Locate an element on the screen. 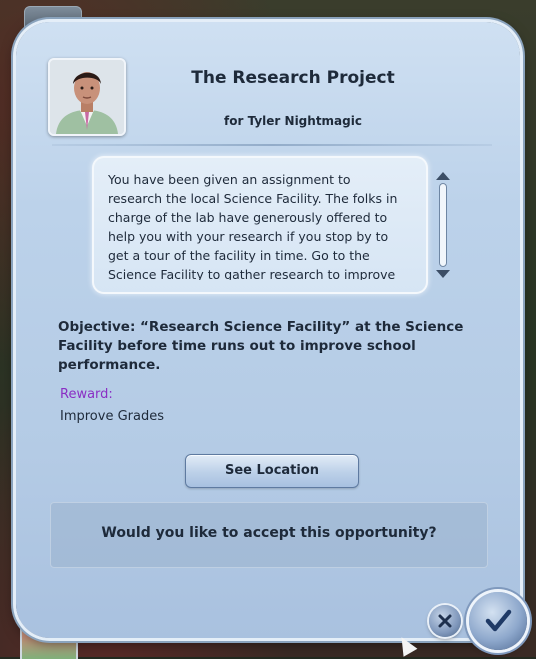 Image resolution: width=536 pixels, height=659 pixels. triangle-up-icon is located at coordinates (443, 176).